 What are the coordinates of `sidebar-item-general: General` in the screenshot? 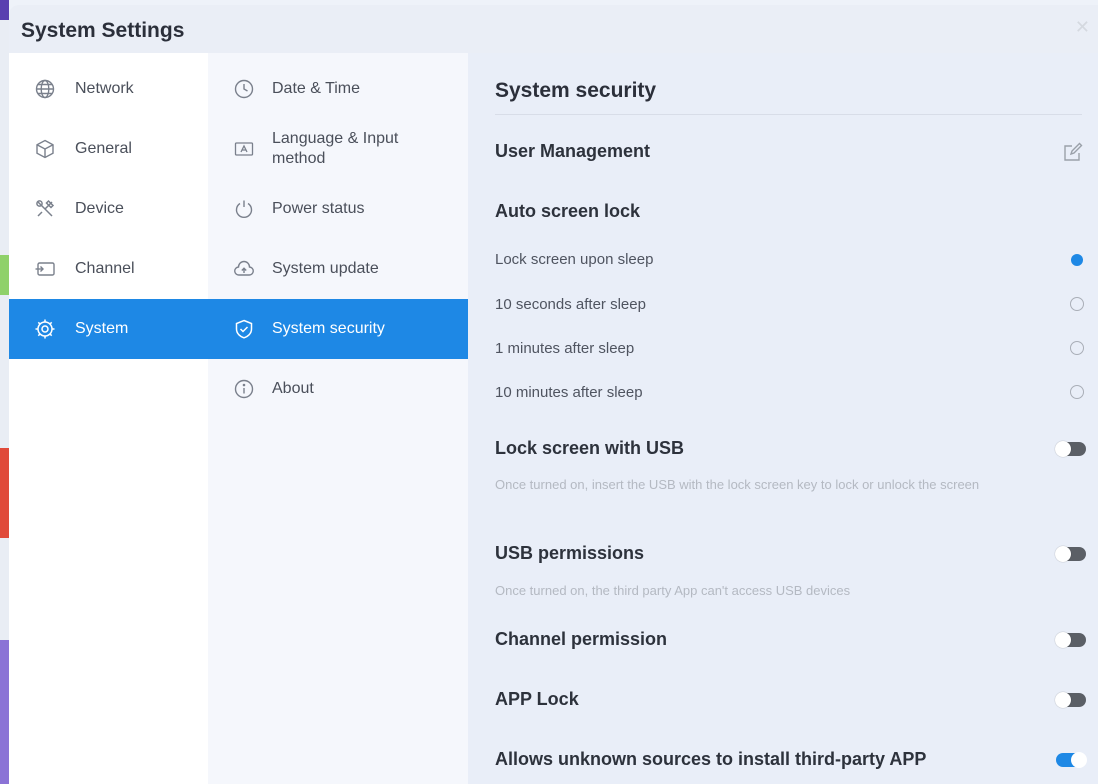 It's located at (108, 149).